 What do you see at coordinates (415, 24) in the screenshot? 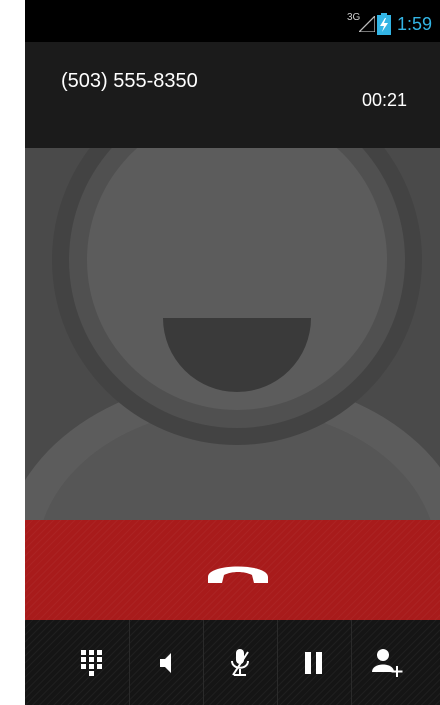
I see `status-time: 1:59` at bounding box center [415, 24].